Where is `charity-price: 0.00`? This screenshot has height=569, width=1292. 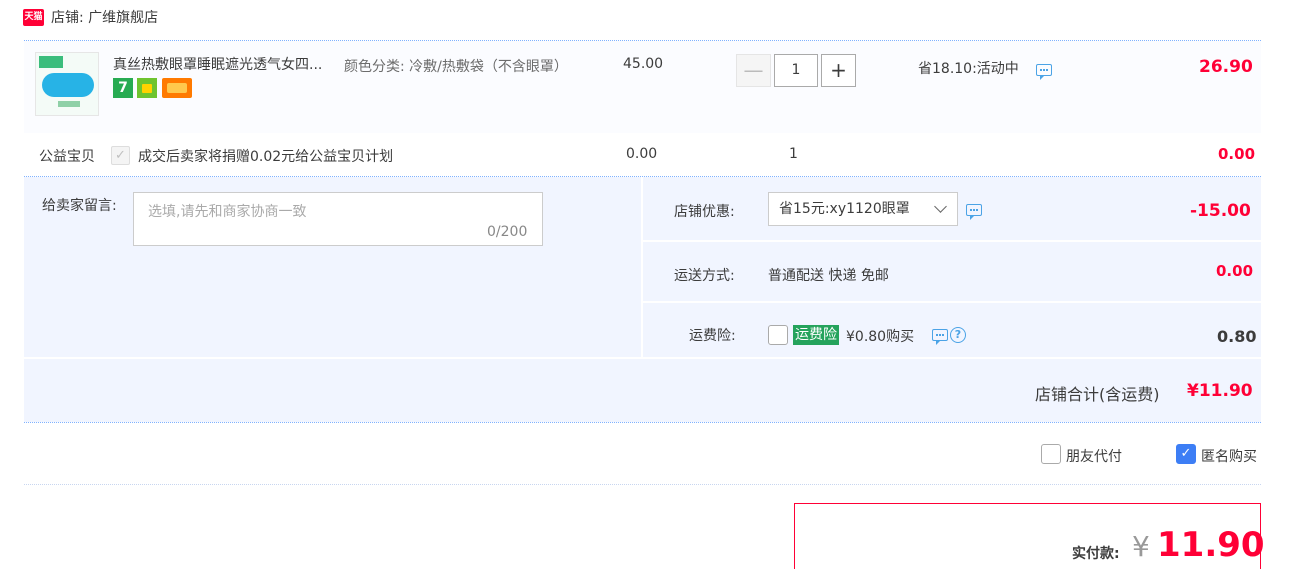 charity-price: 0.00 is located at coordinates (642, 154).